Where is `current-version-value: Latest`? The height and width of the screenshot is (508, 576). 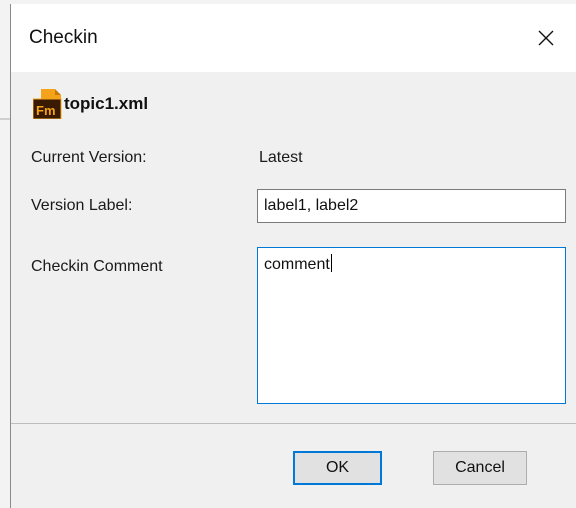 current-version-value: Latest is located at coordinates (281, 157).